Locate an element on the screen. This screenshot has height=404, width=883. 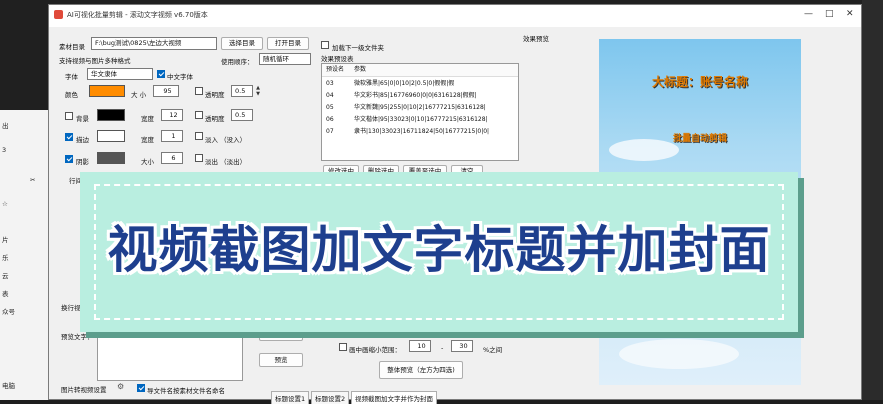
right-background-strip is located at coordinates (872, 200).